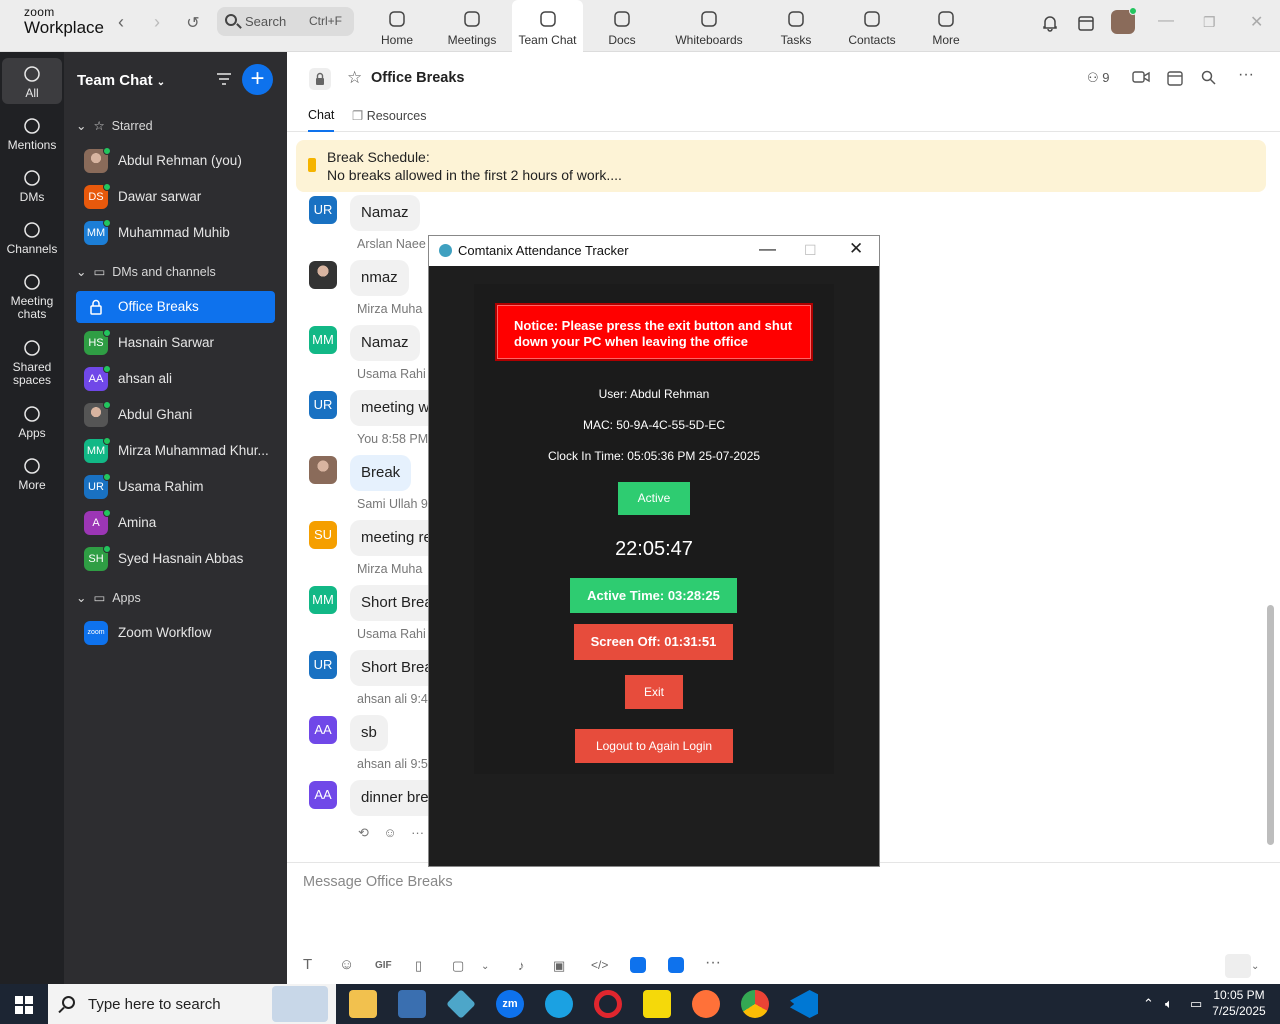 This screenshot has width=1280, height=1024. Describe the element at coordinates (157, 22) in the screenshot. I see `forward-arrow-icon: ›` at that location.